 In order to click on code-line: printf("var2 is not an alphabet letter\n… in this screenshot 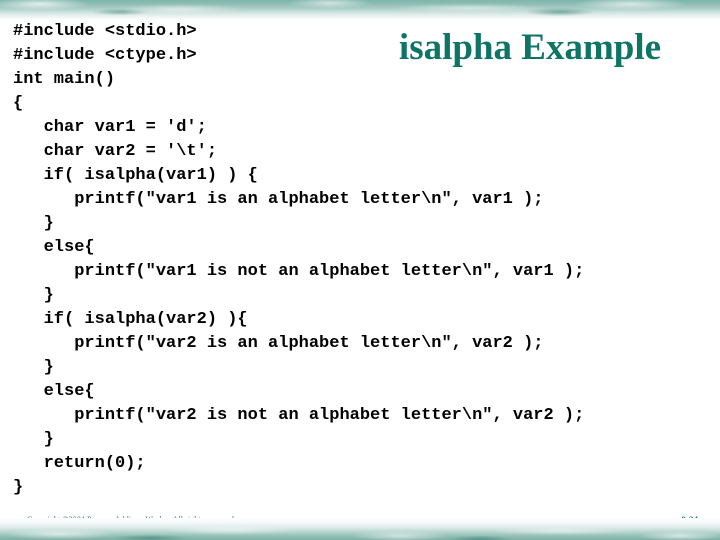, I will do `click(299, 415)`.